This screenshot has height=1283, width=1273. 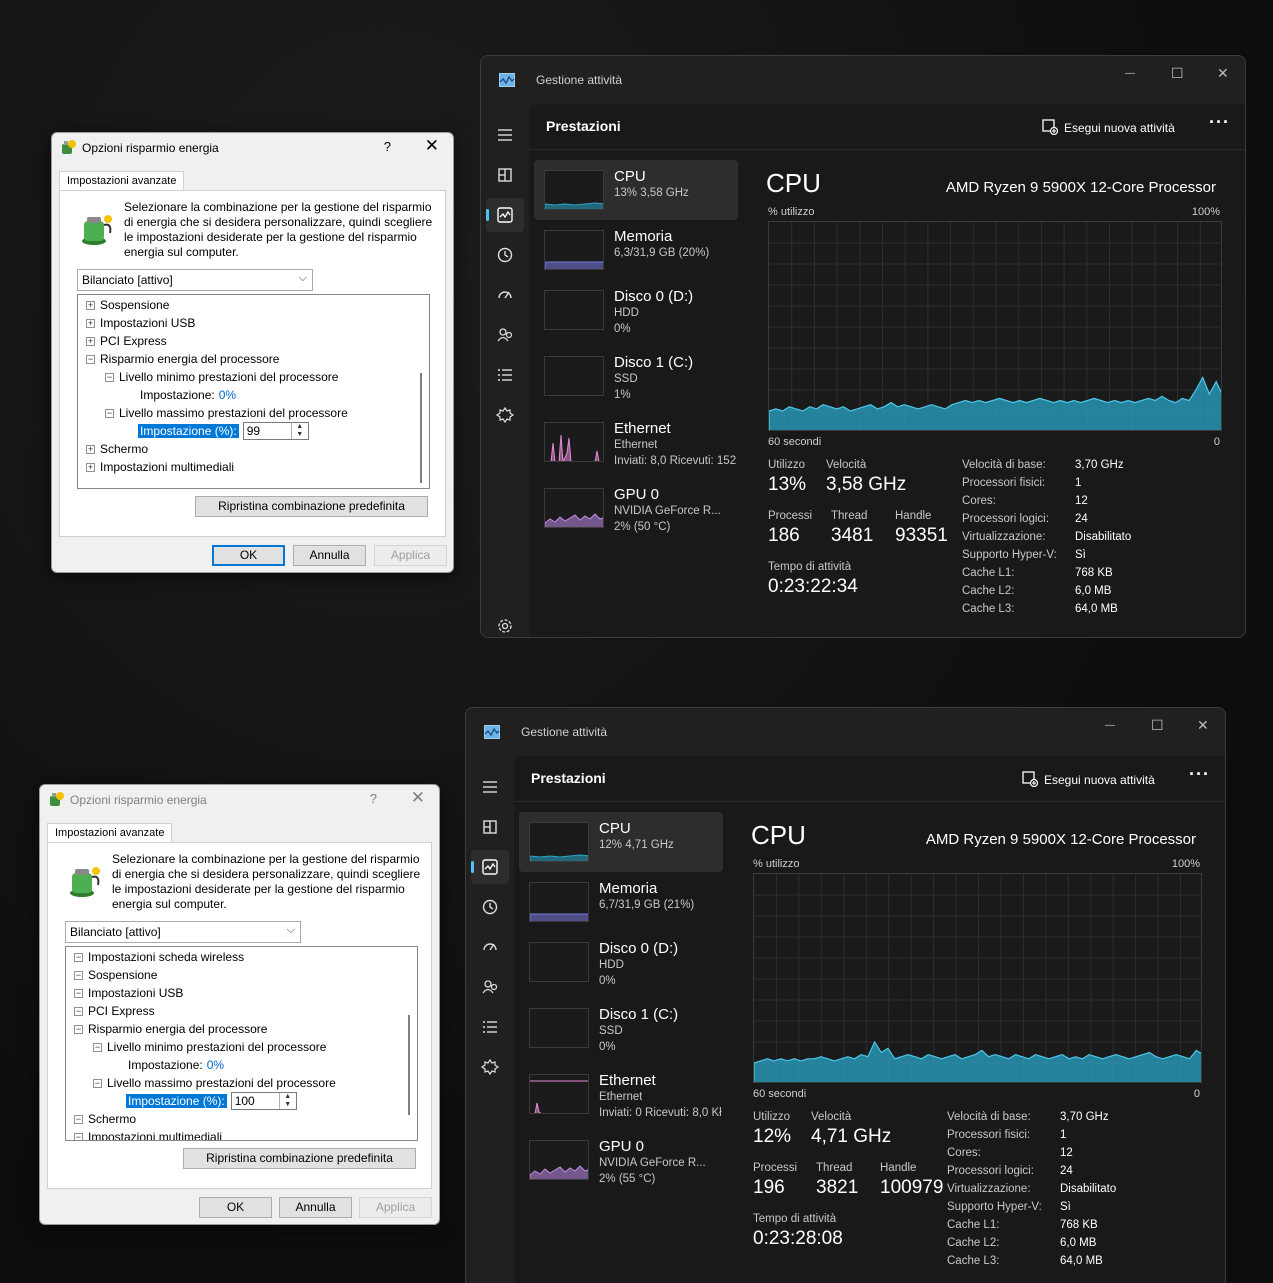 I want to click on help-button: ?, so click(x=373, y=798).